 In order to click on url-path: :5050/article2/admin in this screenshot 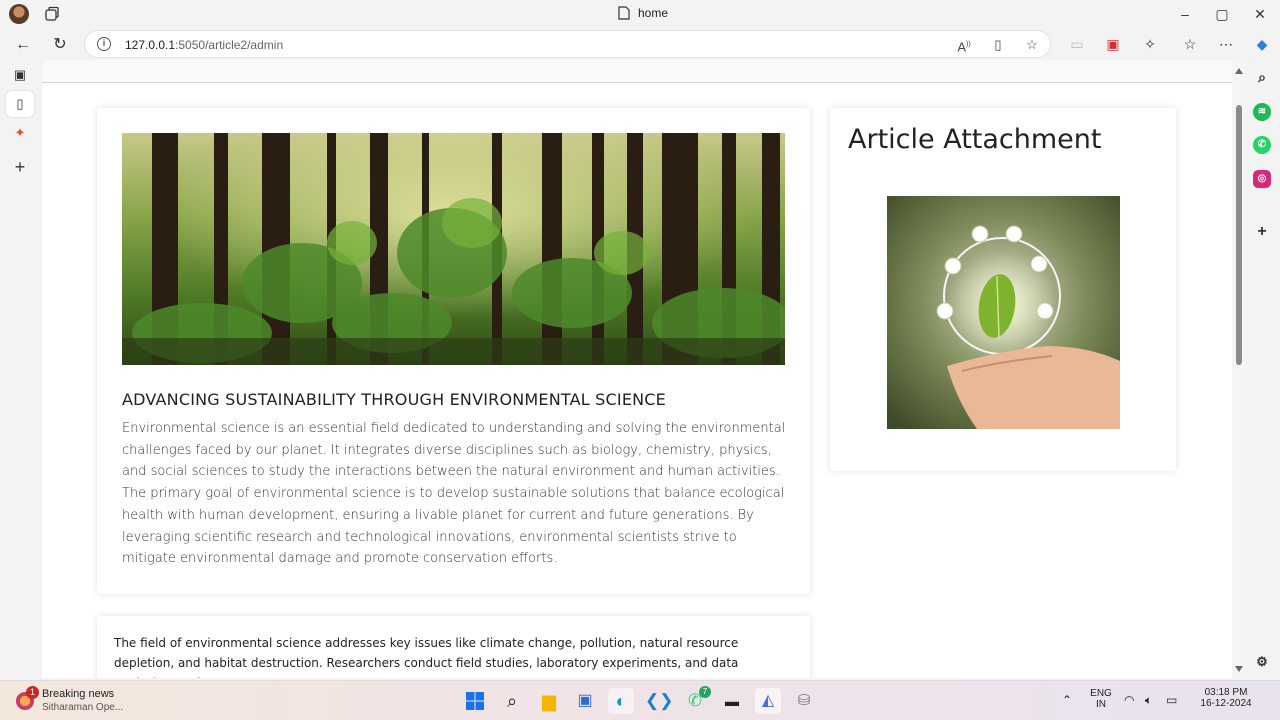, I will do `click(229, 45)`.